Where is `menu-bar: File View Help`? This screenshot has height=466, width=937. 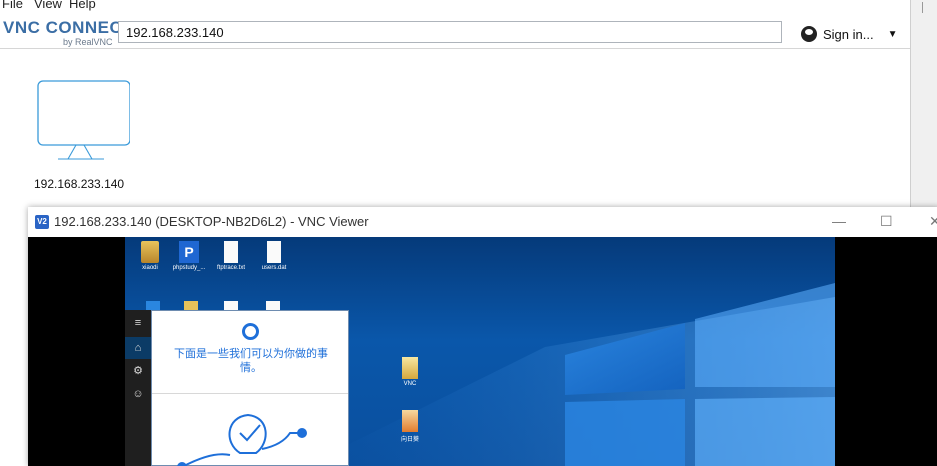
menu-bar: File View Help is located at coordinates (455, 7).